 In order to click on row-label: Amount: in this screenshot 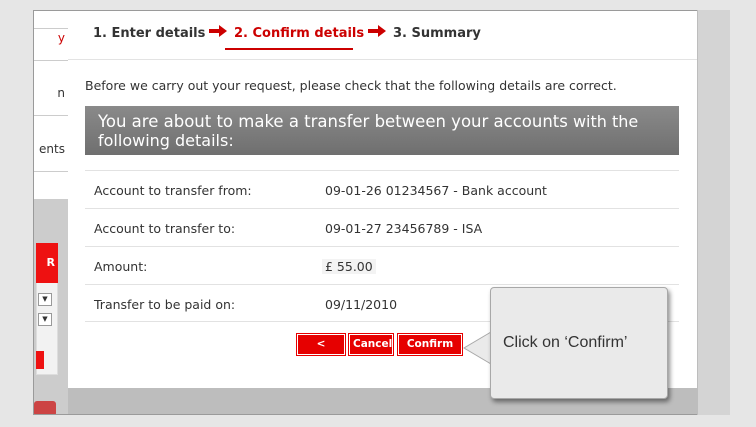, I will do `click(121, 266)`.